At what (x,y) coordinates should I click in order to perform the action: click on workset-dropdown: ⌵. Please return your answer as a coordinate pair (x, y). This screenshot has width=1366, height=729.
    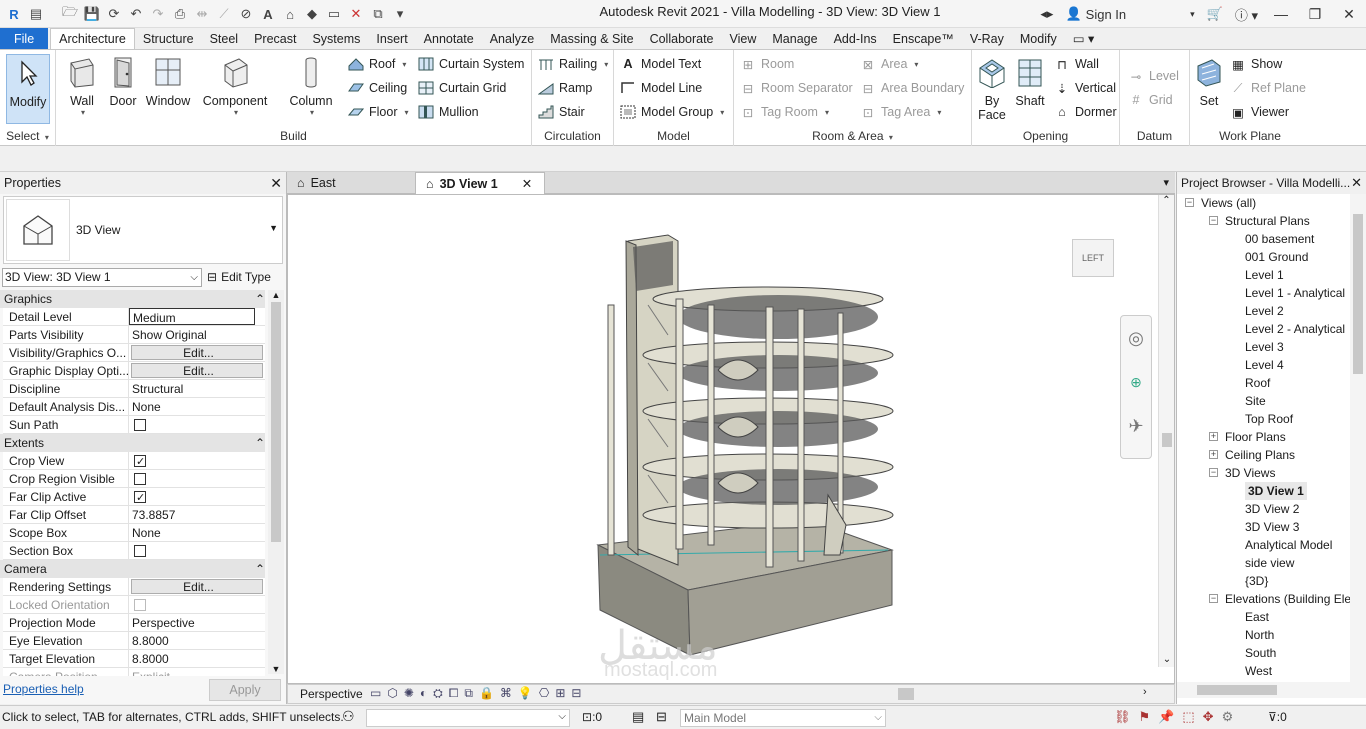
    Looking at the image, I should click on (468, 718).